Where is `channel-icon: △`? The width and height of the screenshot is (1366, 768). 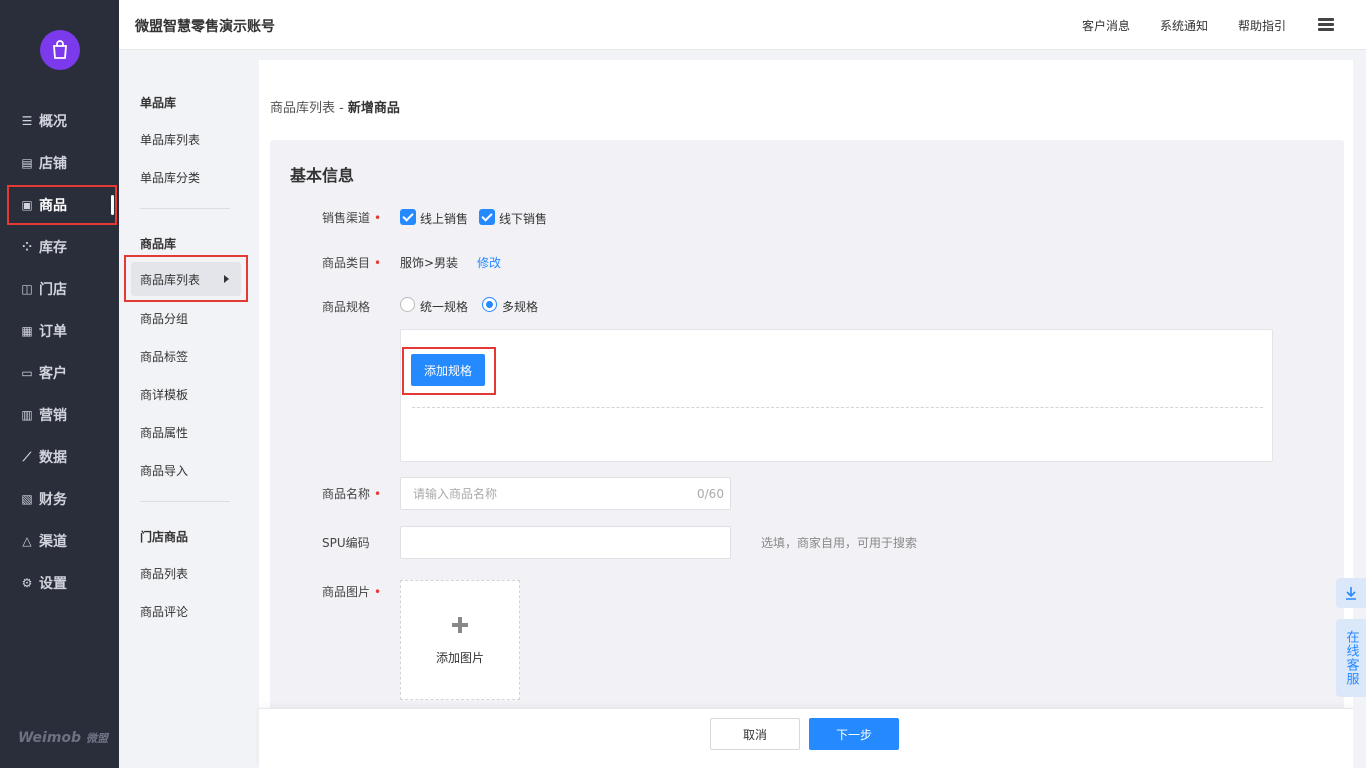 channel-icon: △ is located at coordinates (27, 541).